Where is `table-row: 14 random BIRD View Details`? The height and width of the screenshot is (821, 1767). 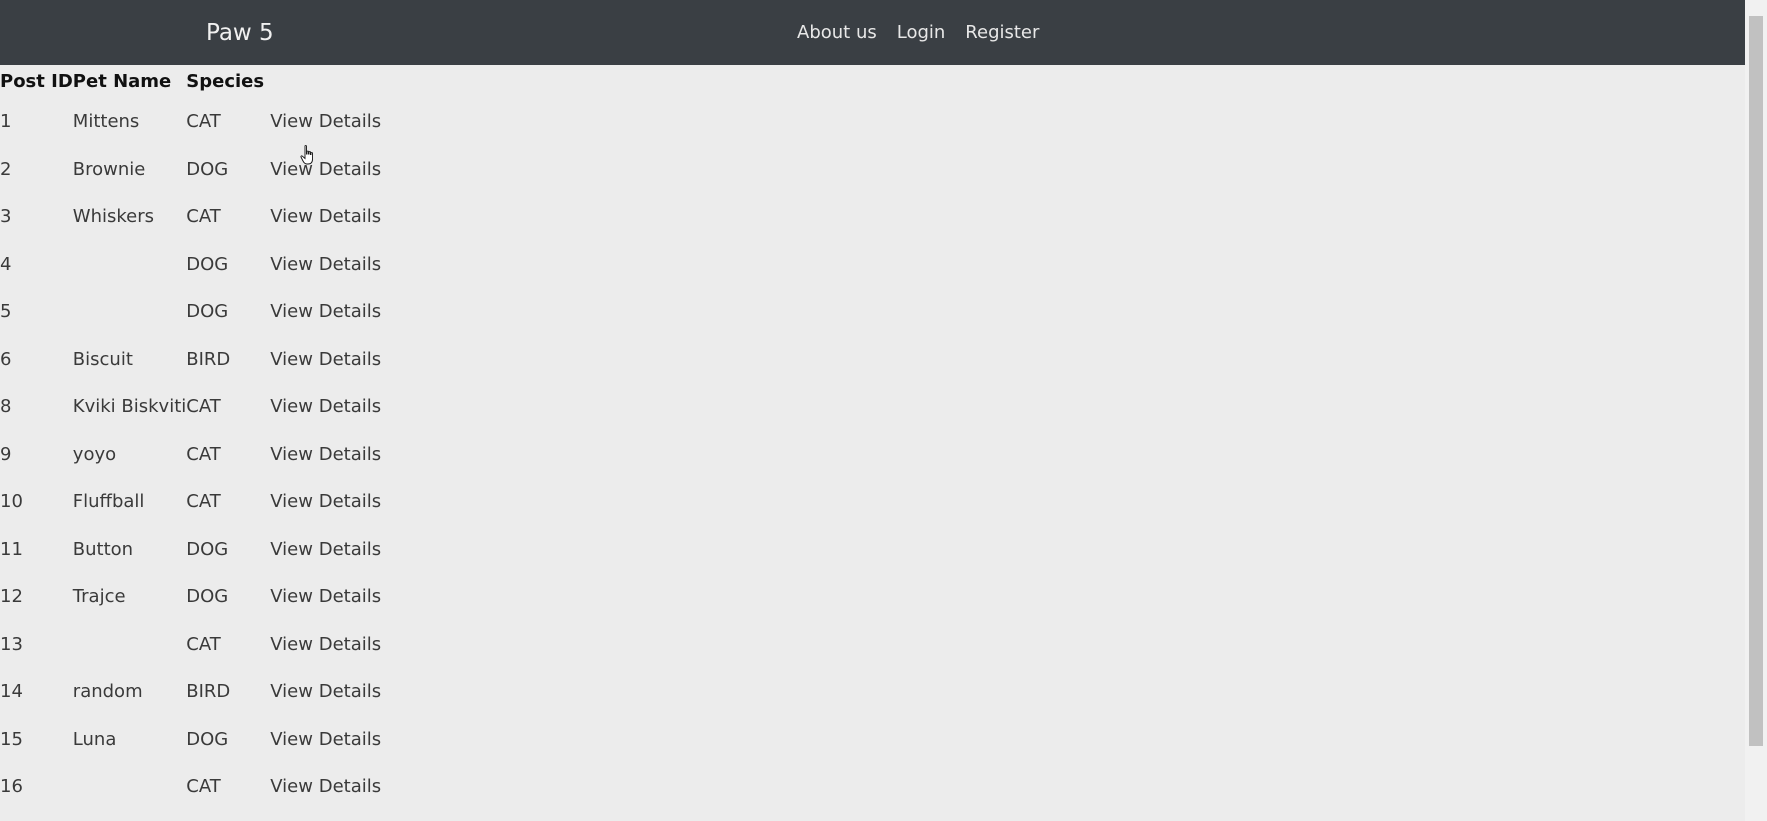
table-row: 14 random BIRD View Details is located at coordinates (205, 692).